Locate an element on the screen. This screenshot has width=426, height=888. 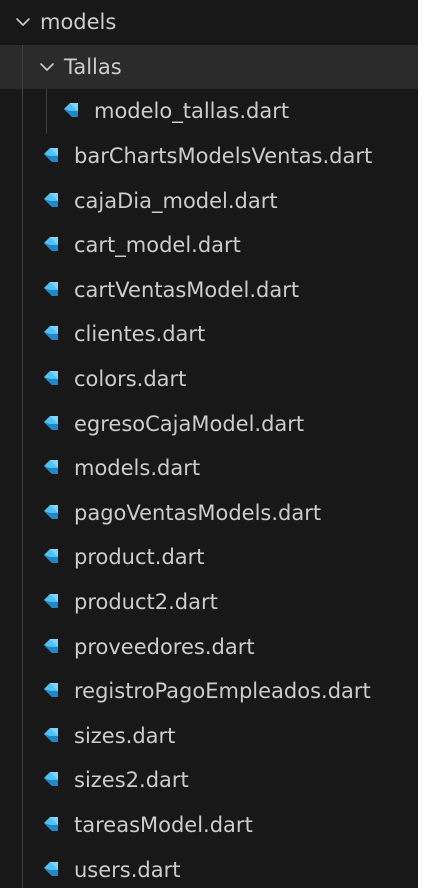
file-label: modelo_tallas.dart is located at coordinates (192, 111).